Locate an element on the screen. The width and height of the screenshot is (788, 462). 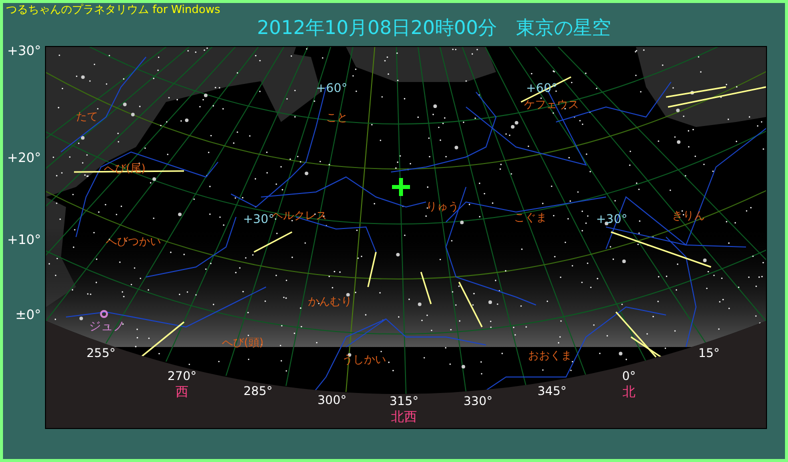
azimuth-label: 15° is located at coordinates (709, 353).